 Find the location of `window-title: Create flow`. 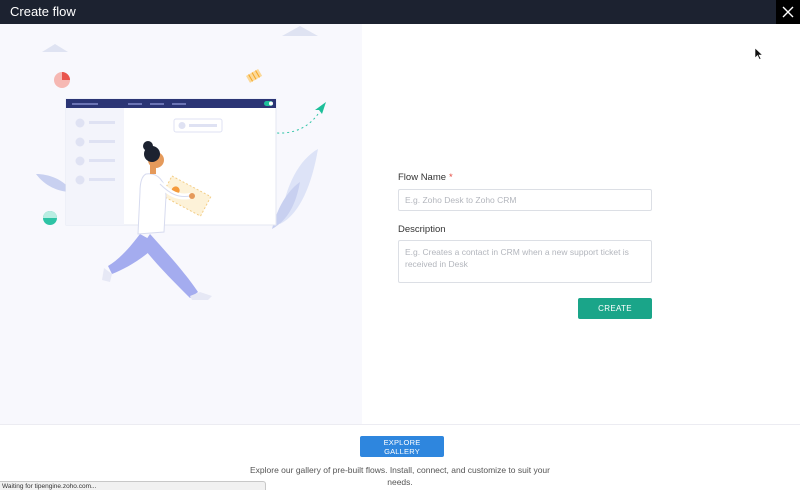

window-title: Create flow is located at coordinates (43, 11).